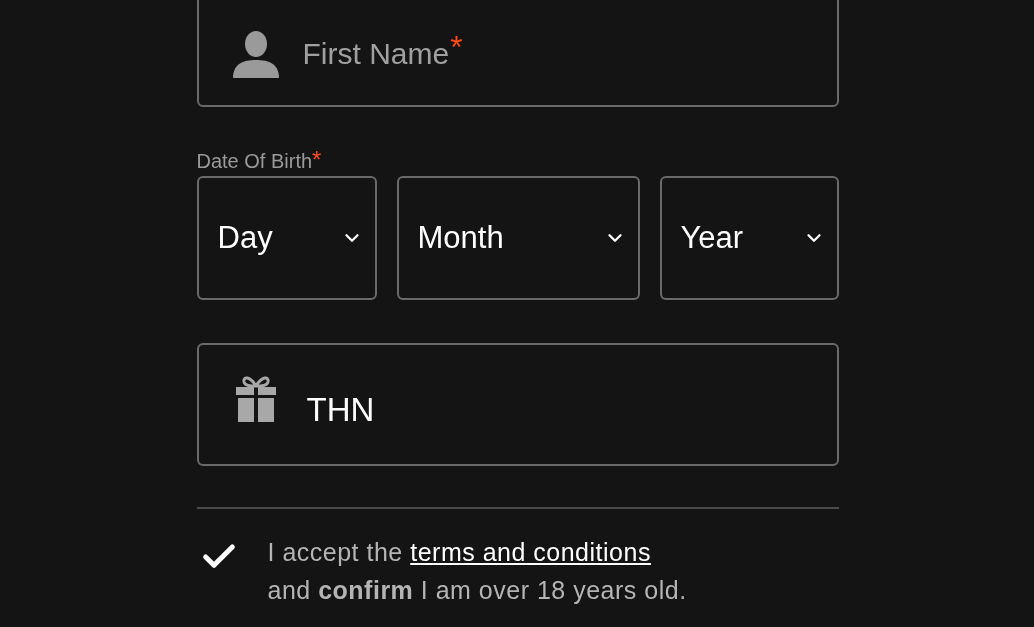  Describe the element at coordinates (255, 53) in the screenshot. I see `person-icon` at that location.